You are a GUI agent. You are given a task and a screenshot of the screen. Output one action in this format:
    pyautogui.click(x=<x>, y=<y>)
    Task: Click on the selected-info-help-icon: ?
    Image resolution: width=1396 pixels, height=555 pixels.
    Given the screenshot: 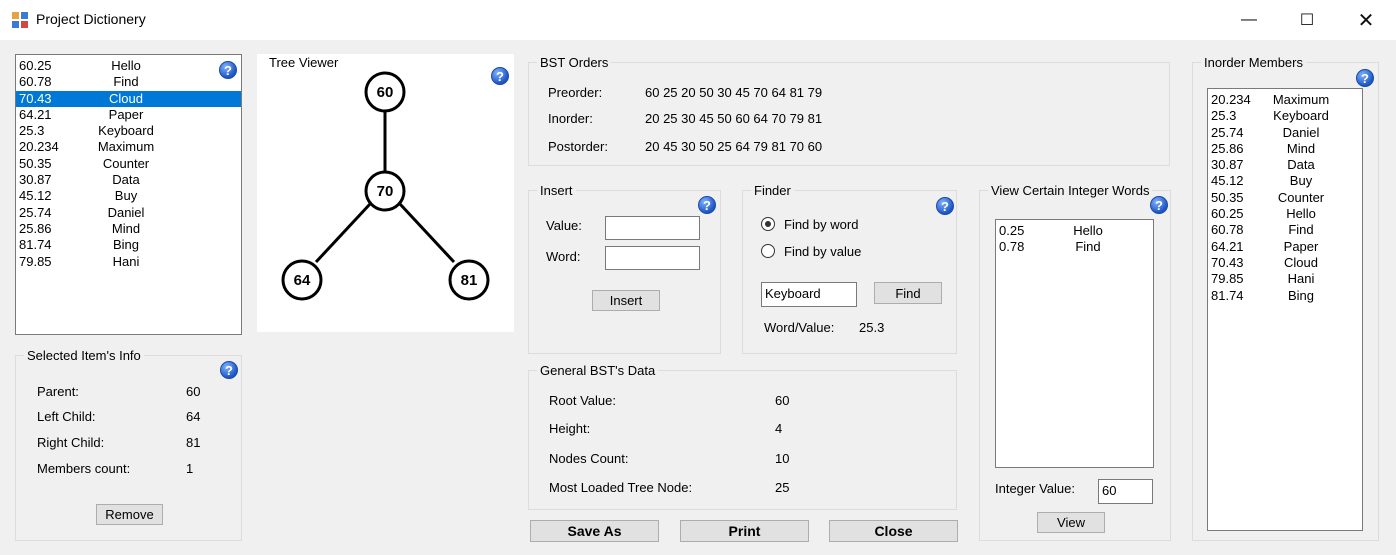 What is the action you would take?
    pyautogui.click(x=229, y=370)
    